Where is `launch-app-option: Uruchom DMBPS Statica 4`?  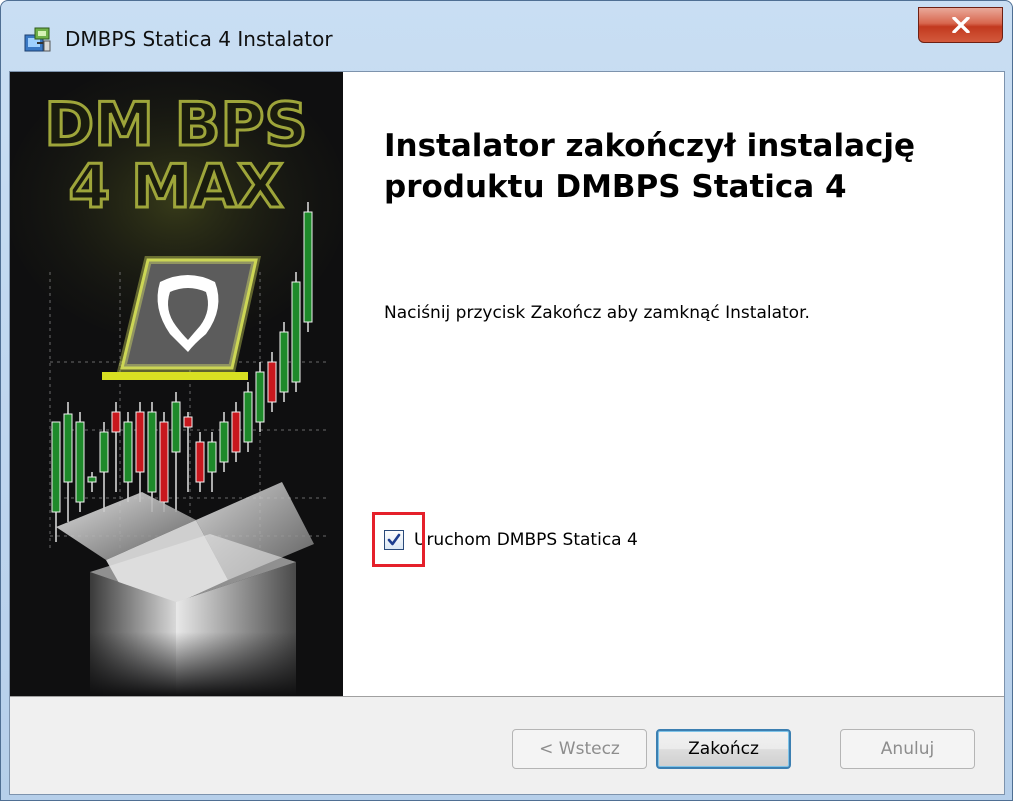
launch-app-option: Uruchom DMBPS Statica 4 is located at coordinates (511, 540).